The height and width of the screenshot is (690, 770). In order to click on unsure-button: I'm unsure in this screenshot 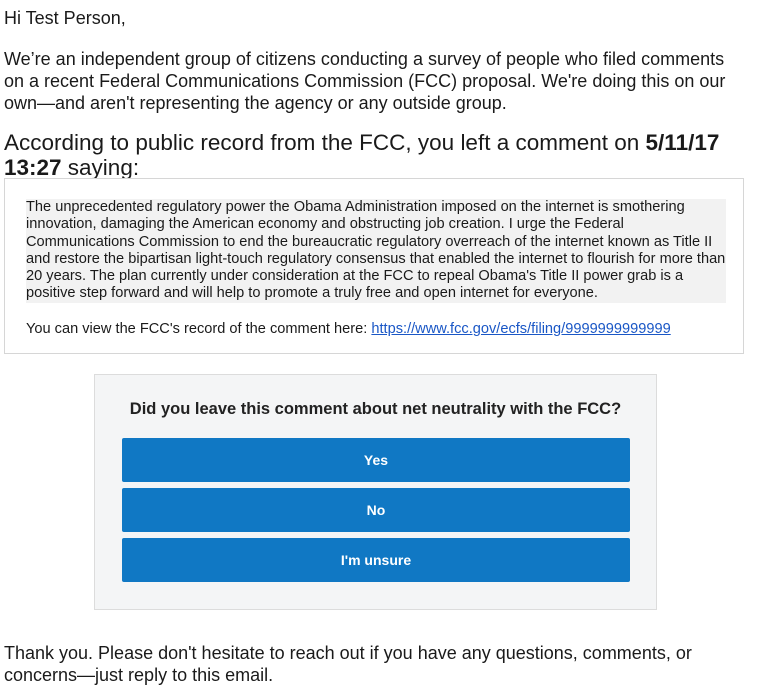, I will do `click(376, 560)`.